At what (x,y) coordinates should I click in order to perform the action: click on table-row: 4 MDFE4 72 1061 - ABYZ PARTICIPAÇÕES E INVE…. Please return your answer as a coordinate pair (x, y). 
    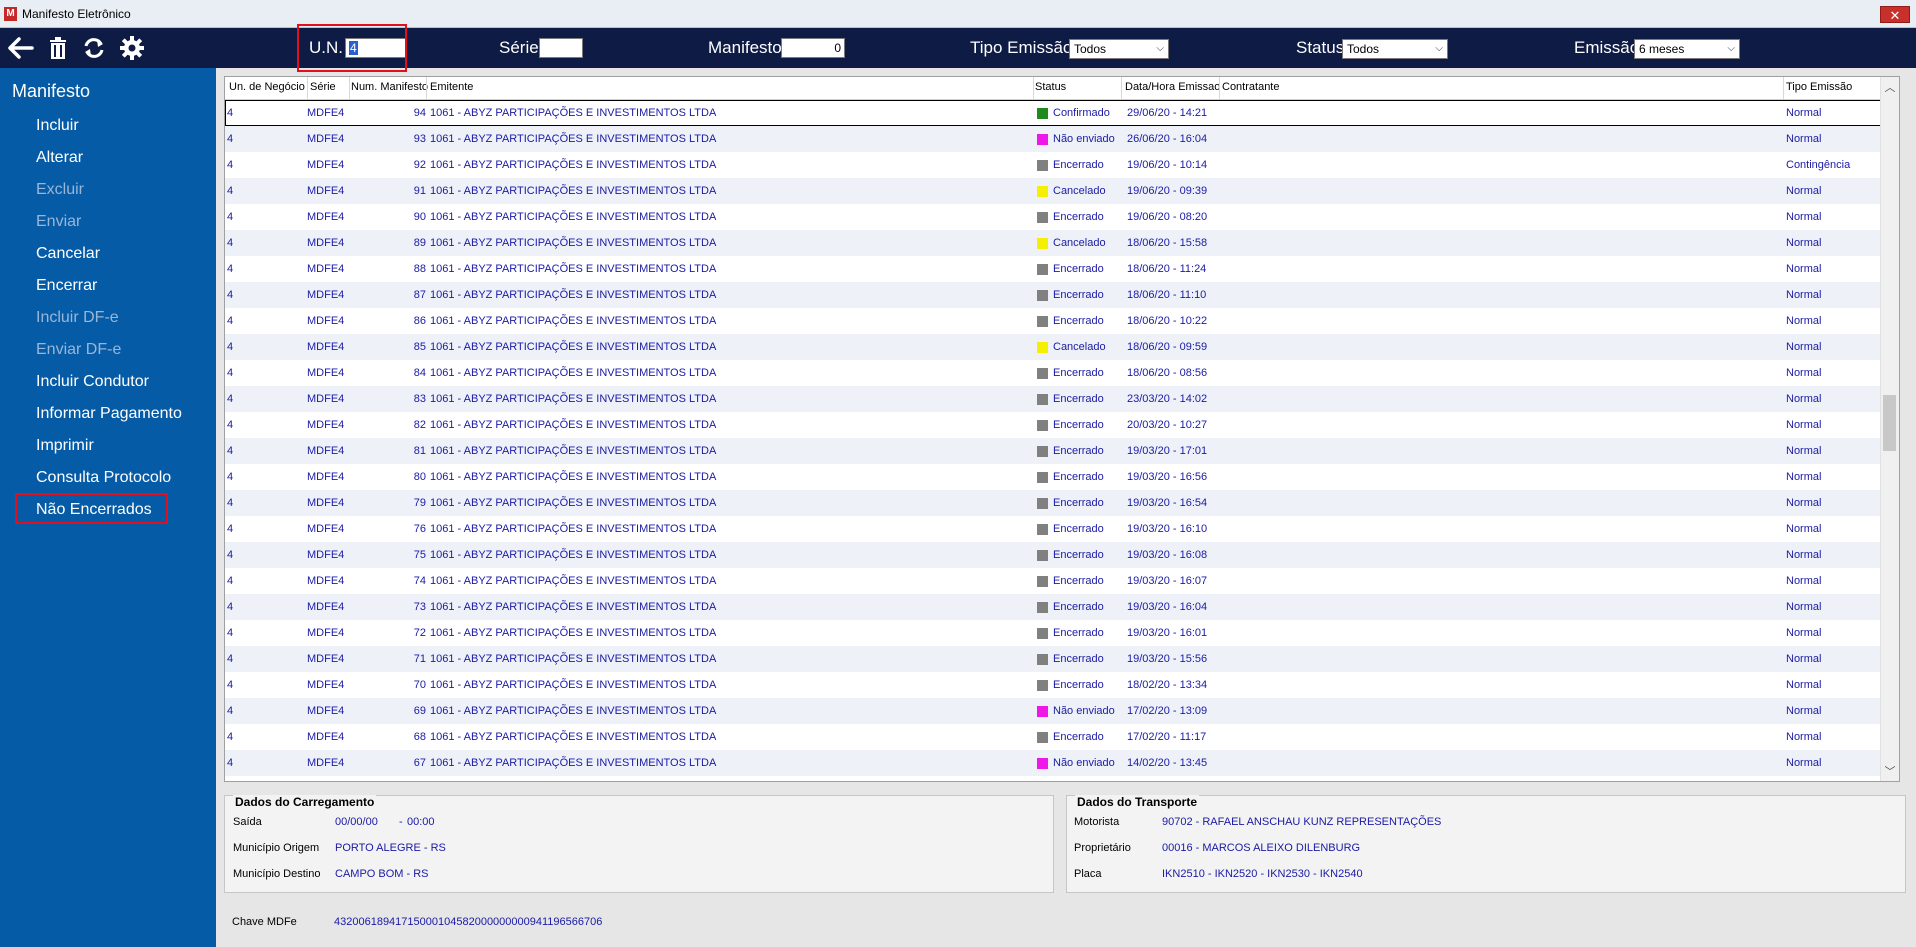
    Looking at the image, I should click on (1053, 633).